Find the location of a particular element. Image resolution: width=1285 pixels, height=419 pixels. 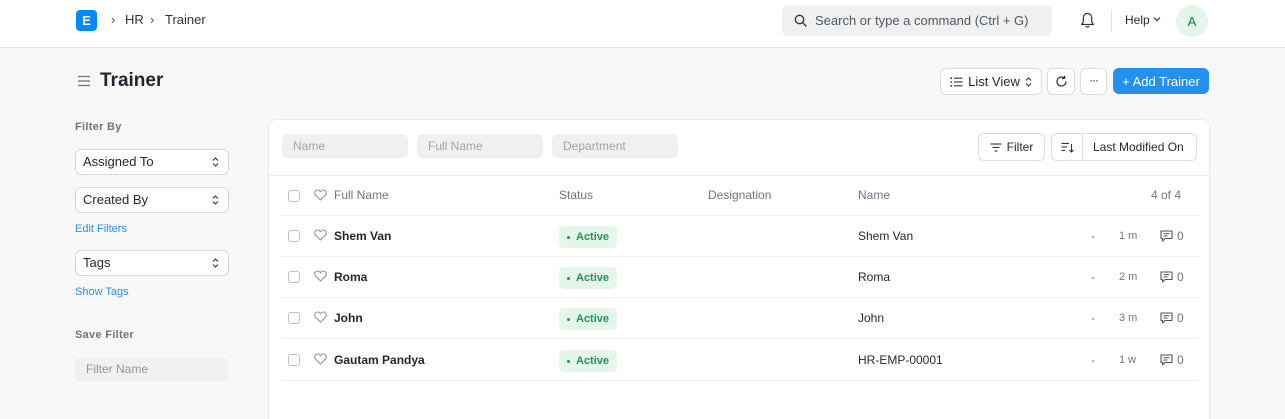

search-icon is located at coordinates (800, 20).